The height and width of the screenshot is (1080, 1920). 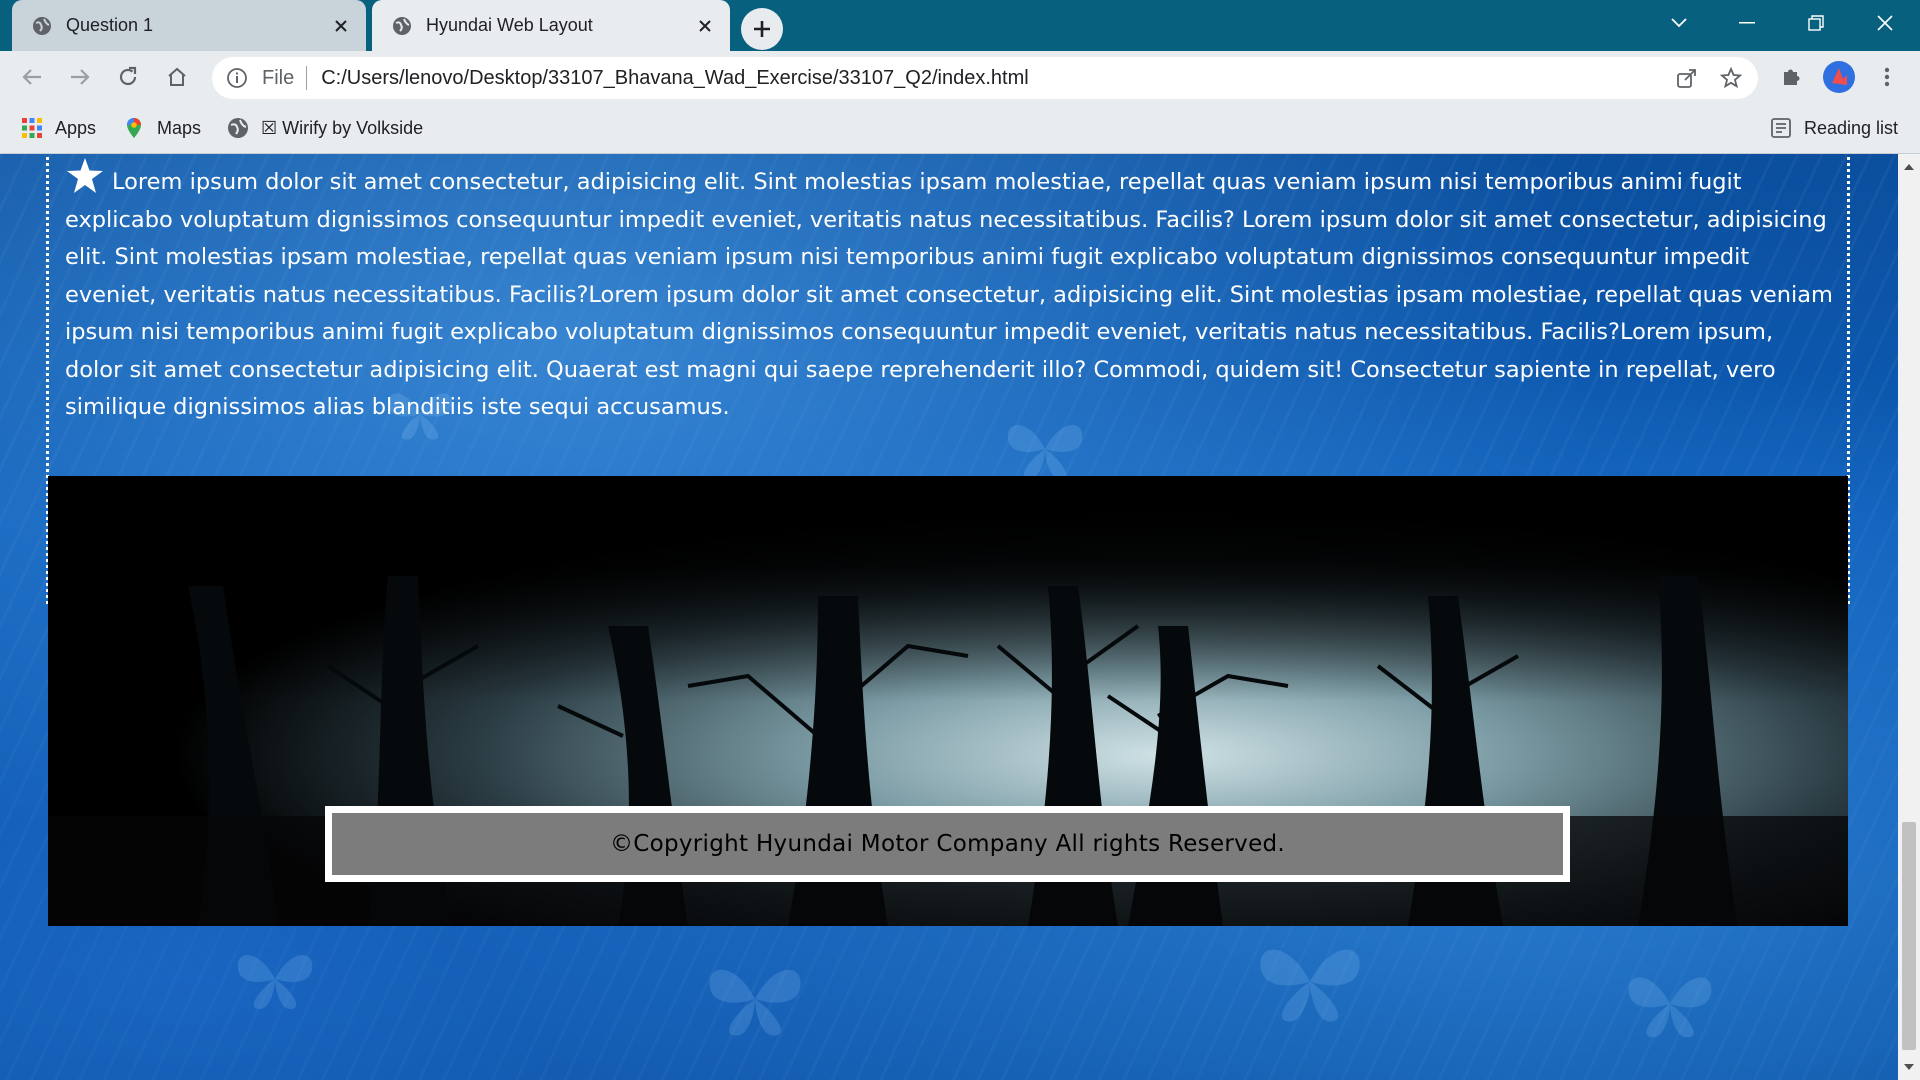 I want to click on reading-list-button: Reading list, so click(x=1834, y=128).